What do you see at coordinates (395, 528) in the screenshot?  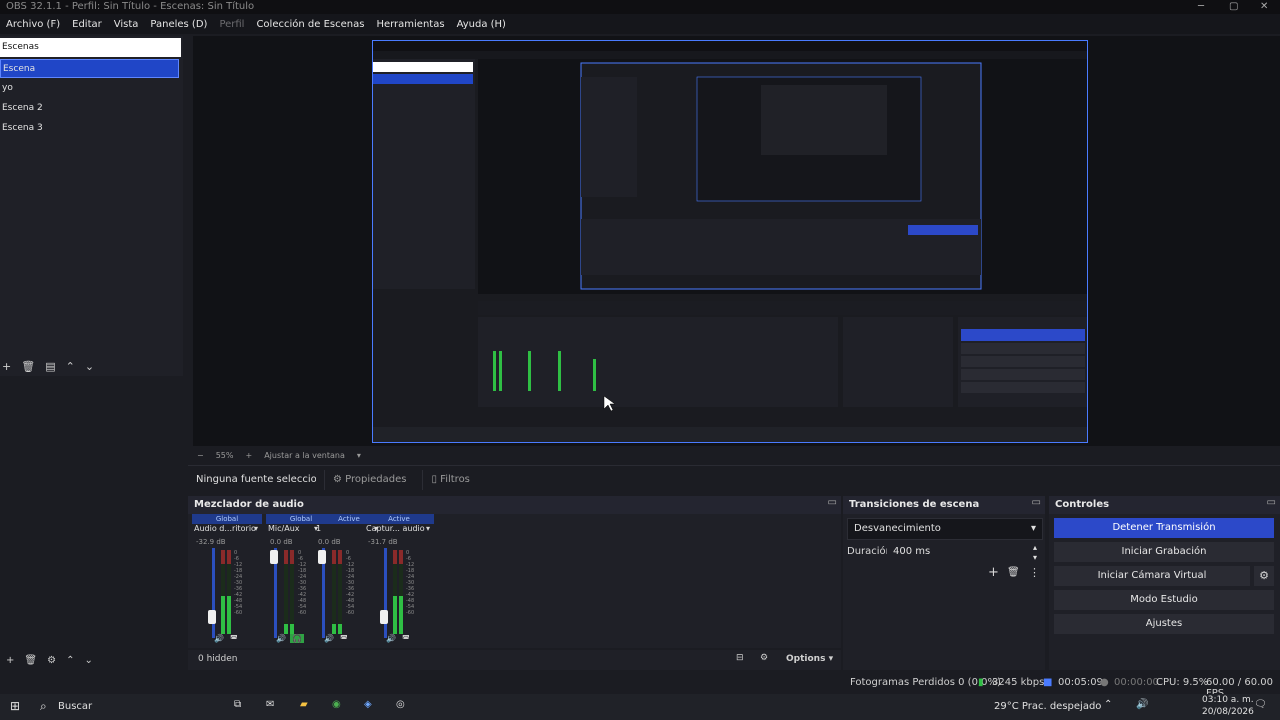 I see `channel-name: Captur... audio` at bounding box center [395, 528].